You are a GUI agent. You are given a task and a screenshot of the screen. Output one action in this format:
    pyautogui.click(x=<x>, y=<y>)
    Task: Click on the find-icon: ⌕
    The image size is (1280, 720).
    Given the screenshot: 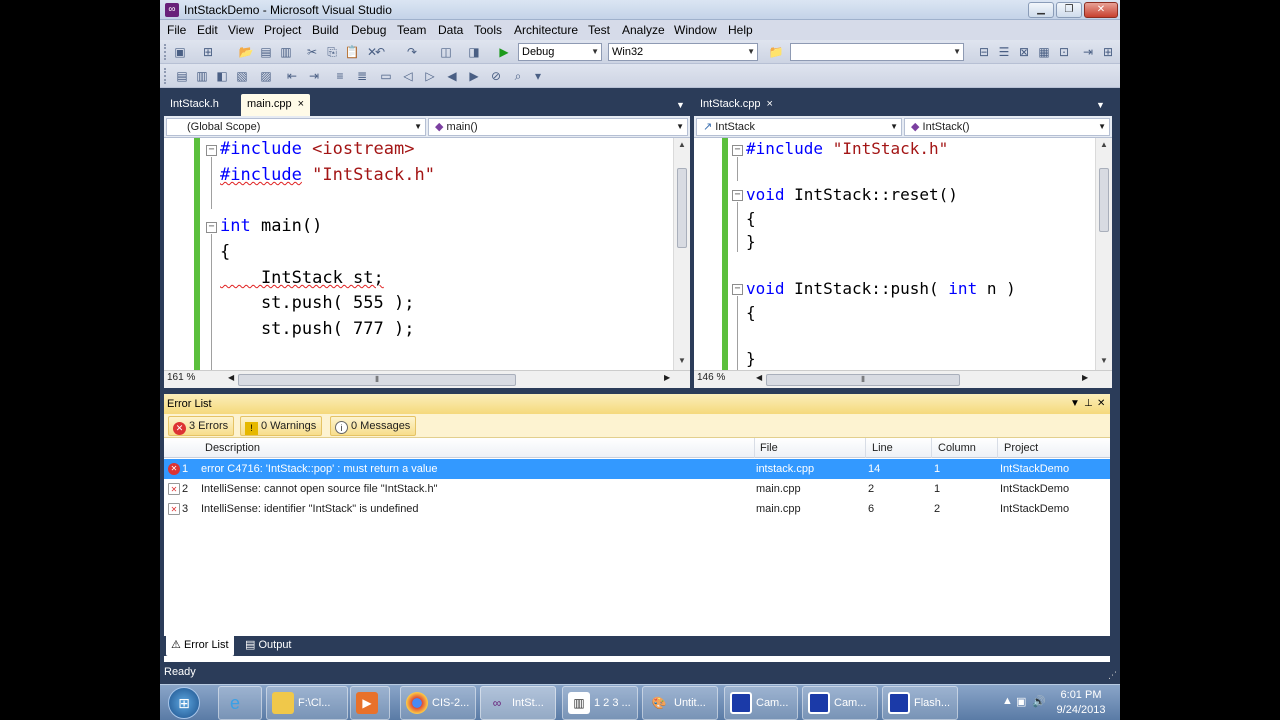 What is the action you would take?
    pyautogui.click(x=518, y=76)
    